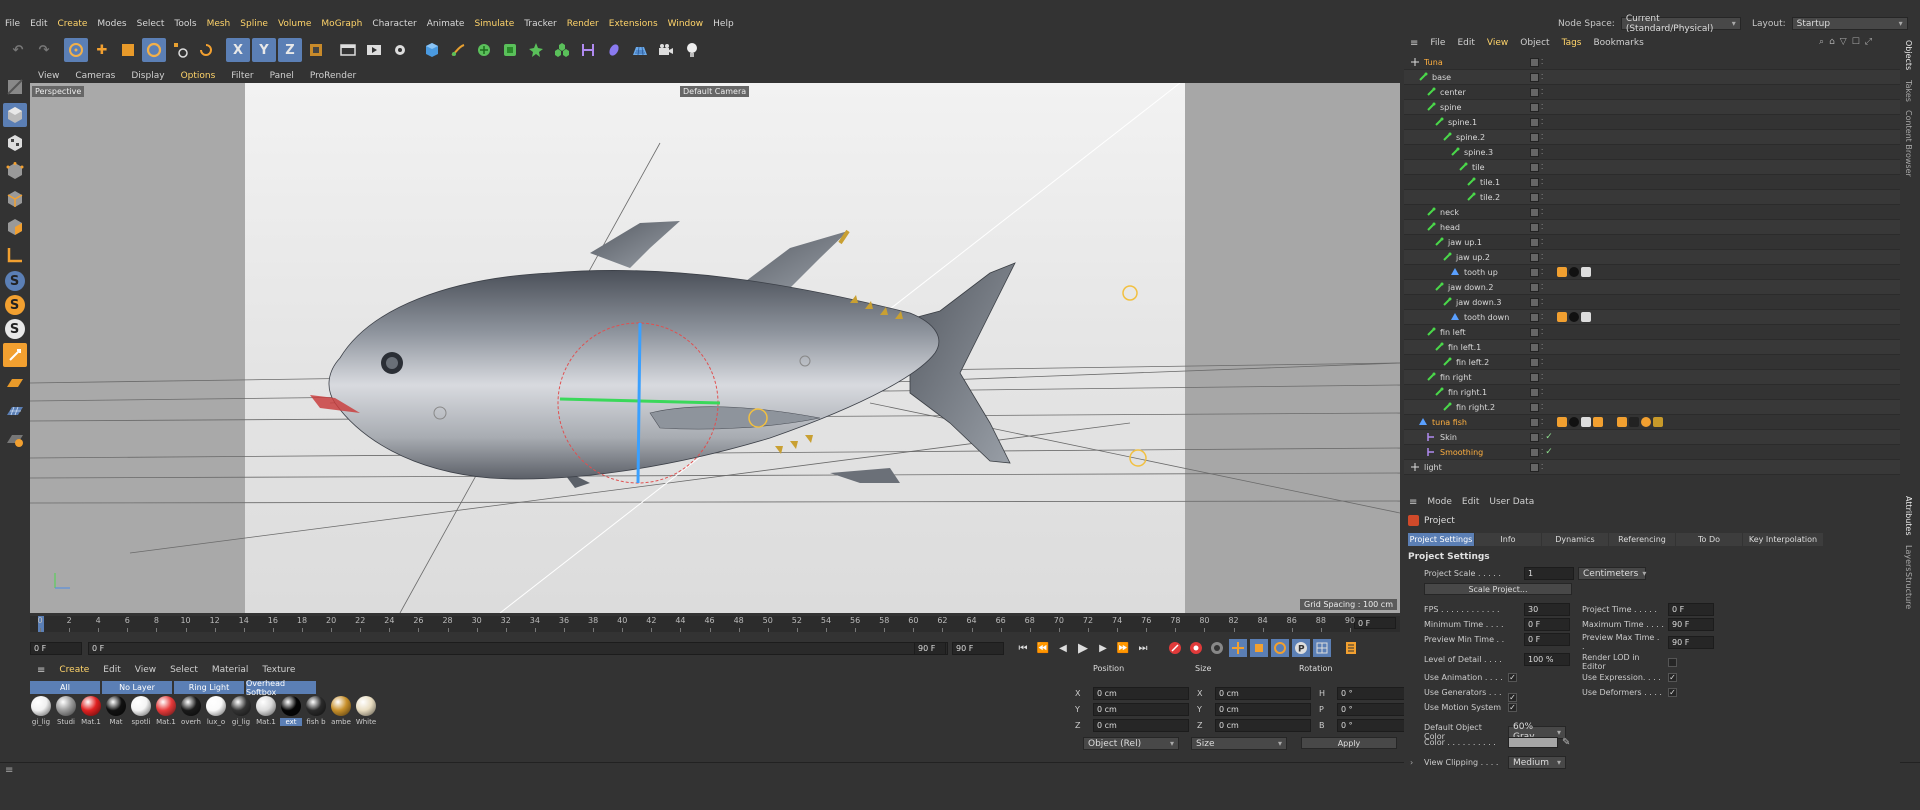 The width and height of the screenshot is (1920, 810). I want to click on menu-select: Select, so click(151, 24).